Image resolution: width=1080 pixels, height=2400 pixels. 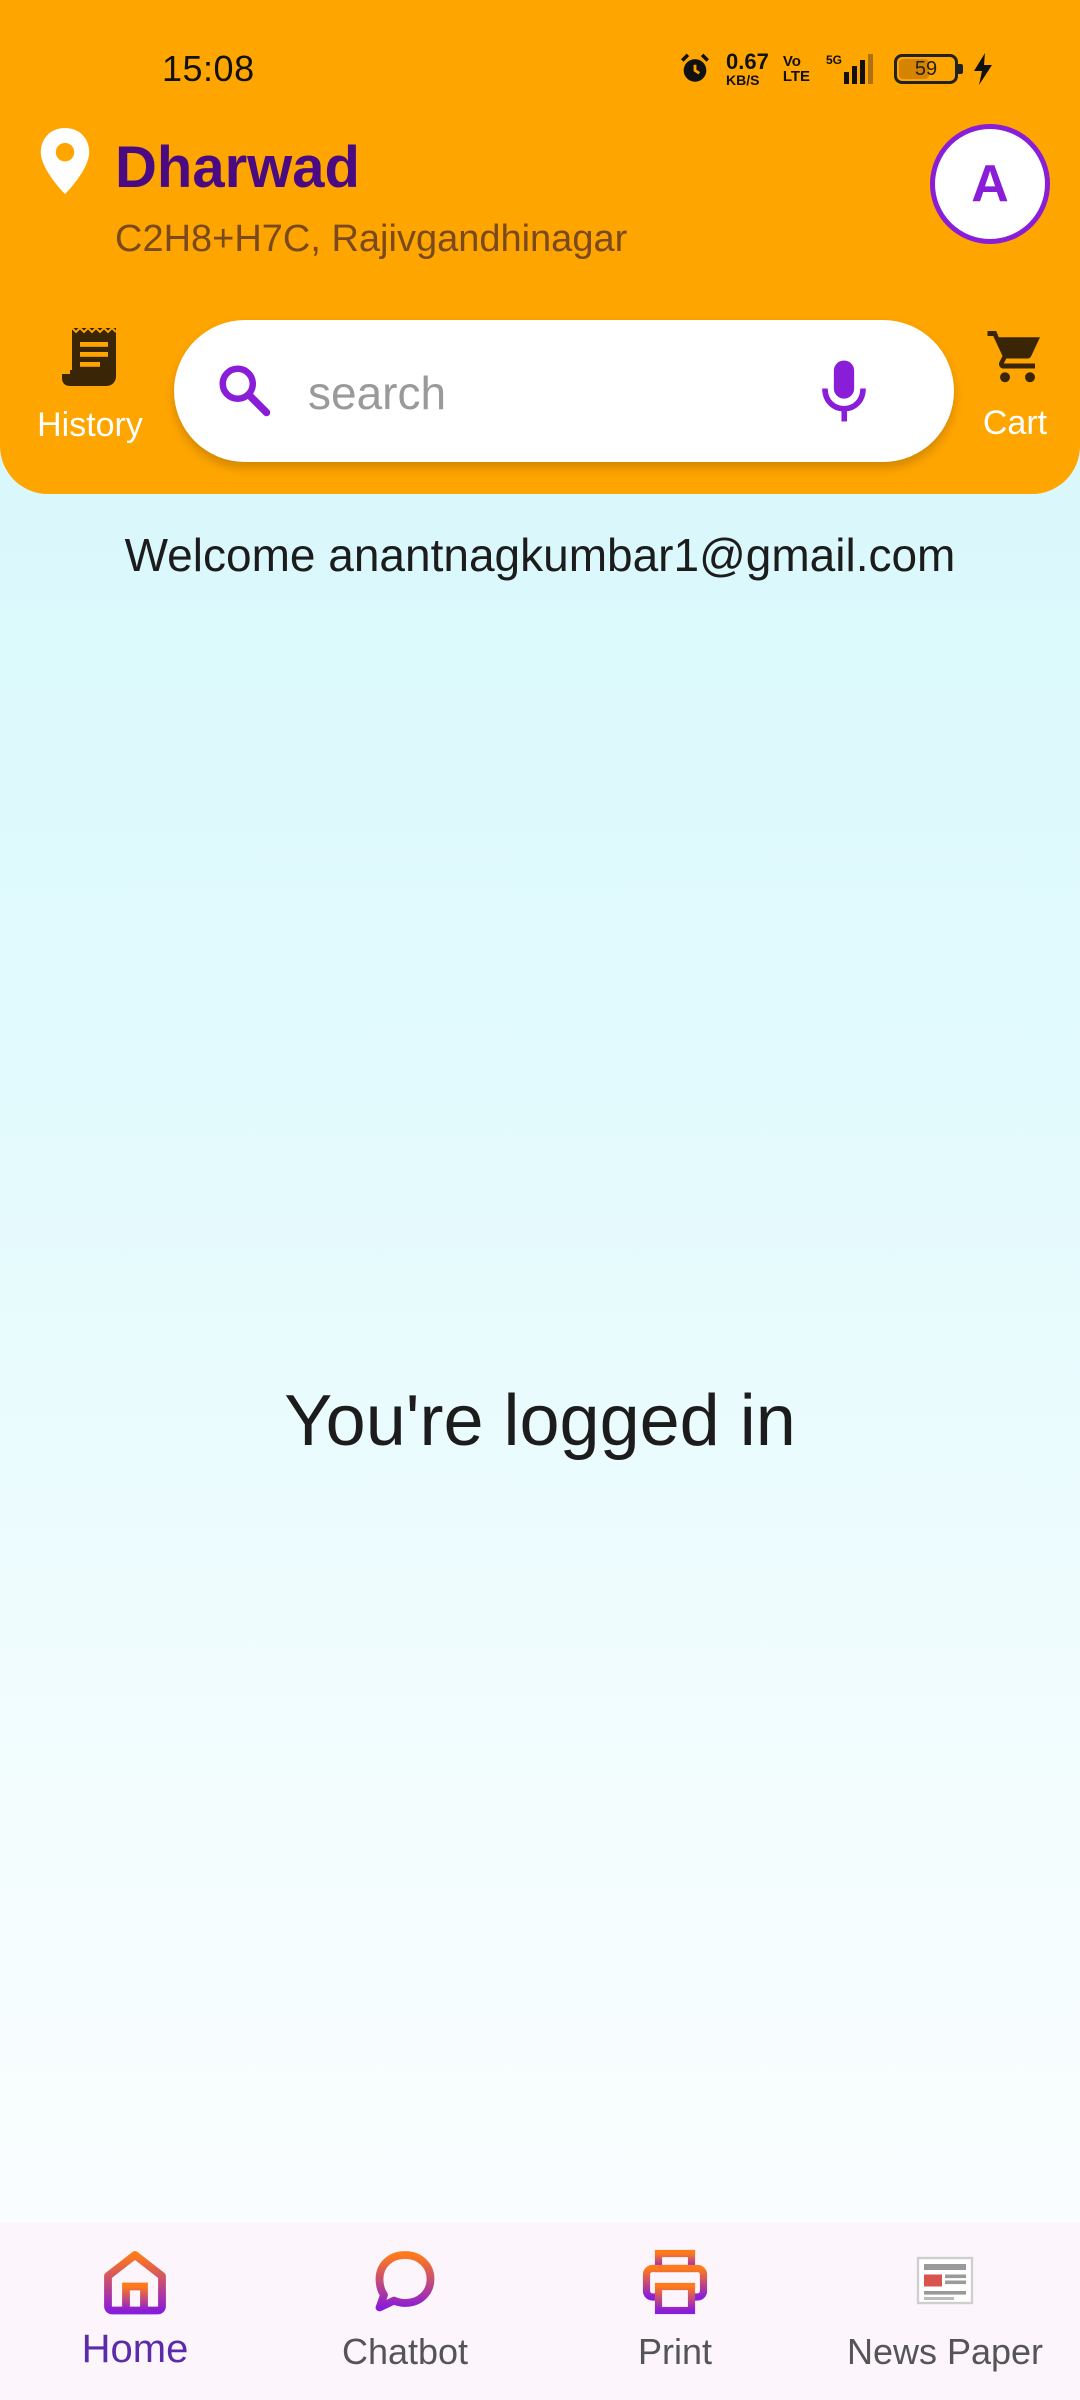 I want to click on login-status-message: You're logged in, so click(x=540, y=1421).